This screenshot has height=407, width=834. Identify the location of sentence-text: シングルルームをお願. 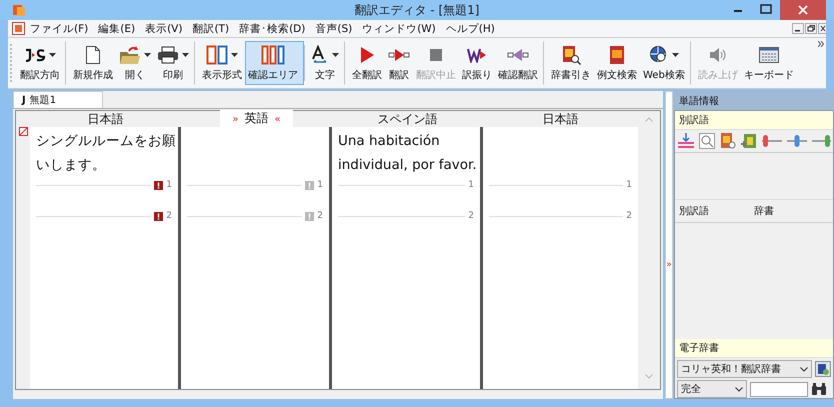
(106, 141).